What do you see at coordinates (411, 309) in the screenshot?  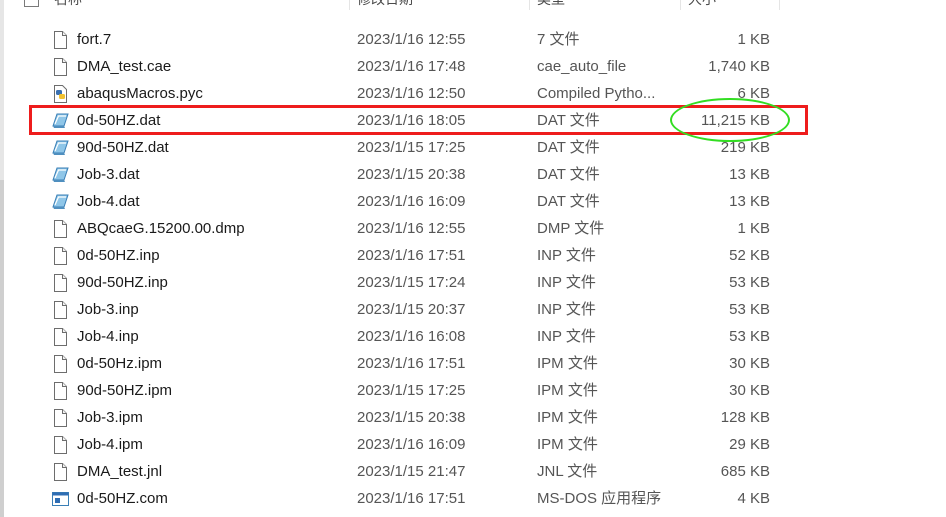 I see `file-date: 2023/1/15 20:37` at bounding box center [411, 309].